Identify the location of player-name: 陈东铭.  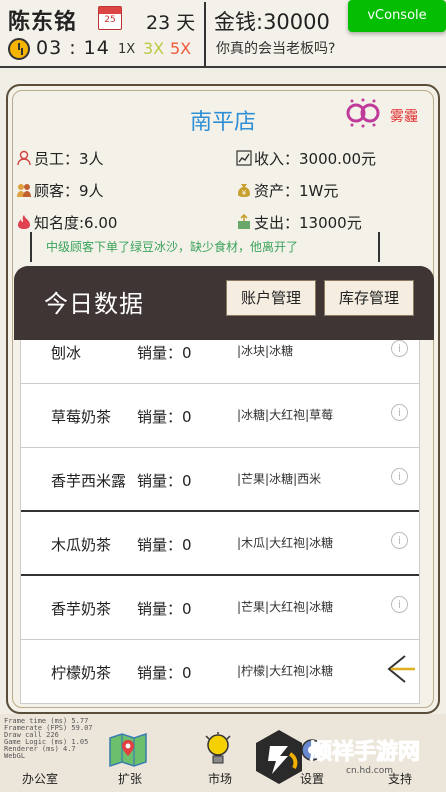
(43, 22).